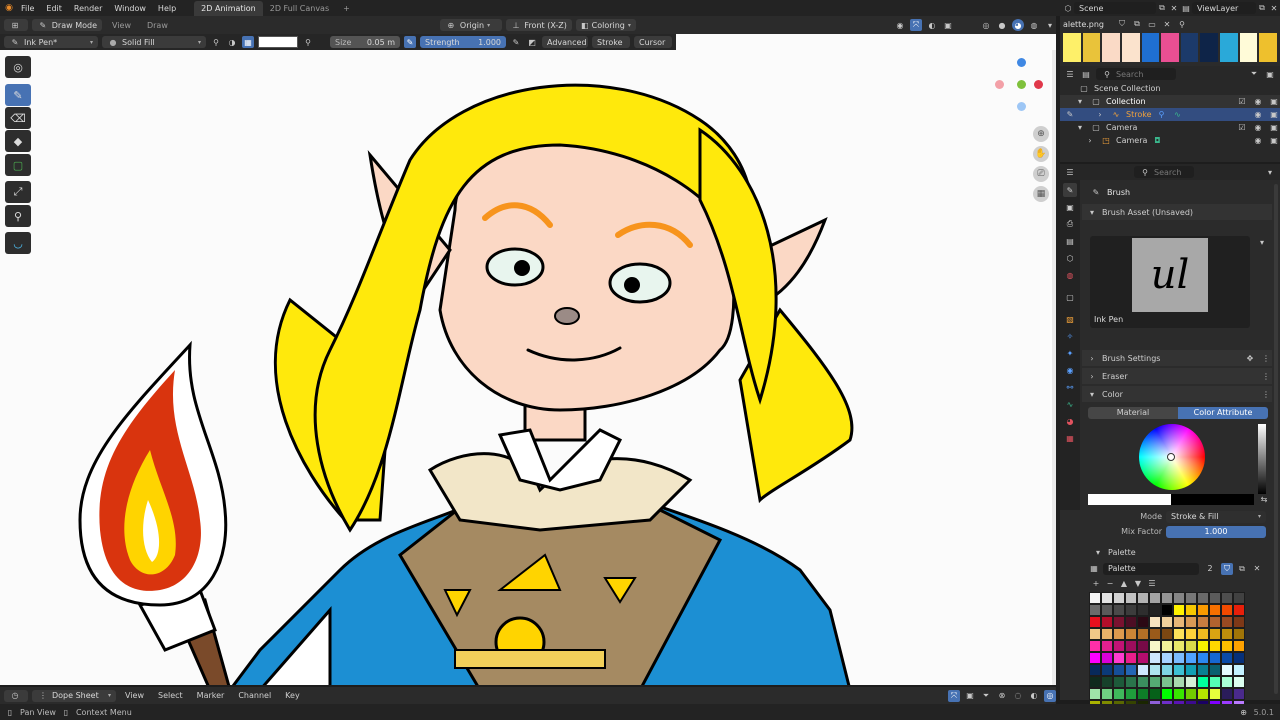 The width and height of the screenshot is (1280, 720). I want to click on outliner-item-camera-collection: ▾ ▢ Camera ☑ ◉ ▣, so click(1170, 127).